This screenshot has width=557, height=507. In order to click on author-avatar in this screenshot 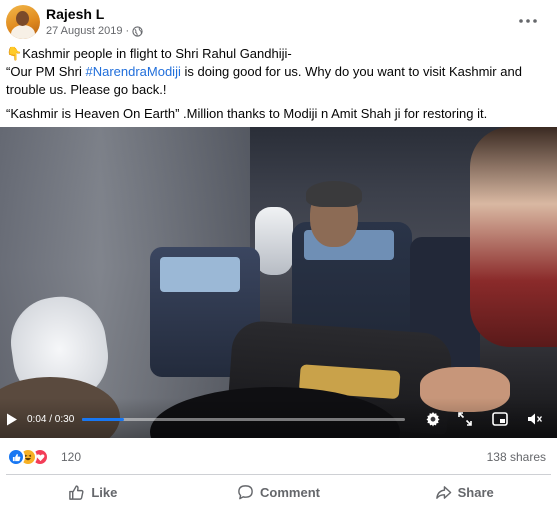, I will do `click(23, 22)`.